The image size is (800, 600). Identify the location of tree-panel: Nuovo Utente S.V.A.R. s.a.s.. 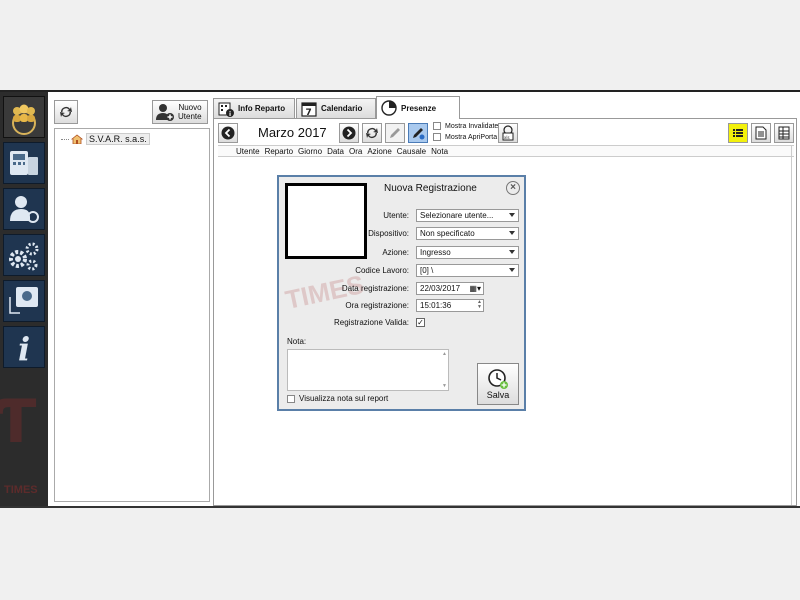
(132, 301).